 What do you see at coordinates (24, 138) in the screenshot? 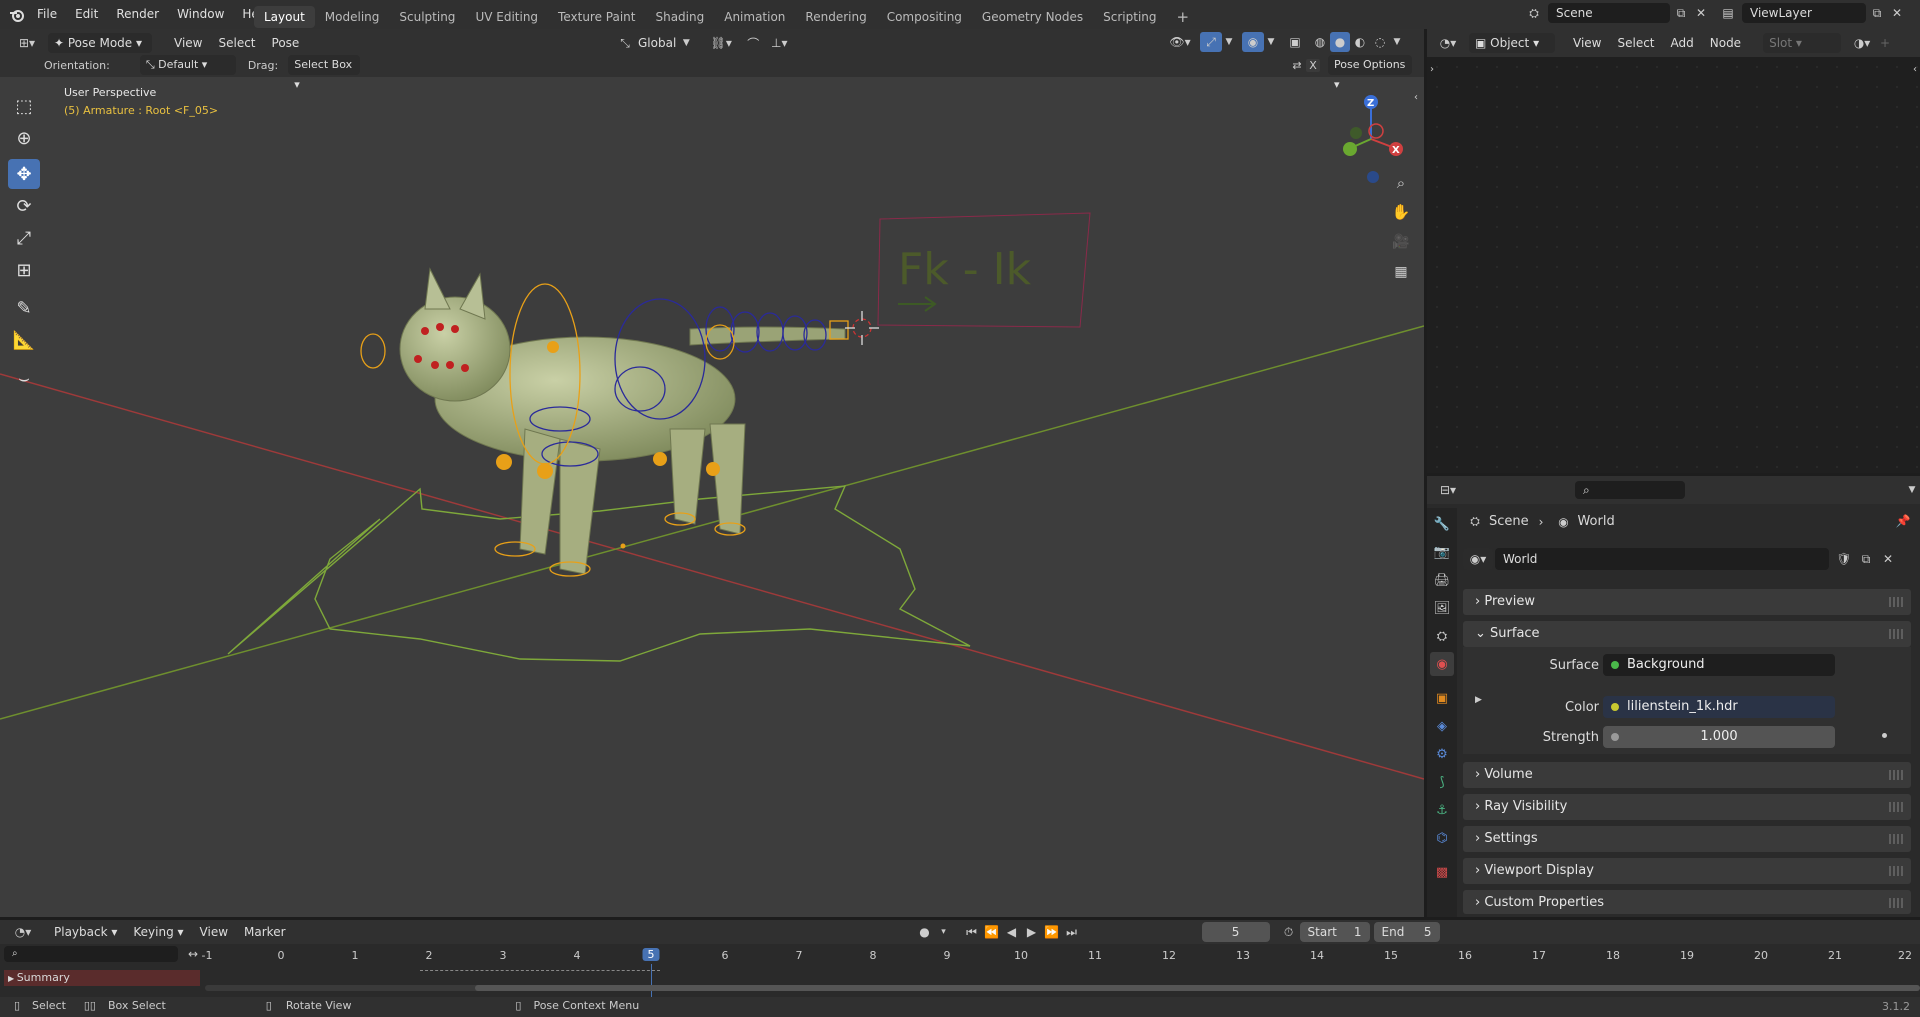
I see `cursor-tool-icon: ⊕` at bounding box center [24, 138].